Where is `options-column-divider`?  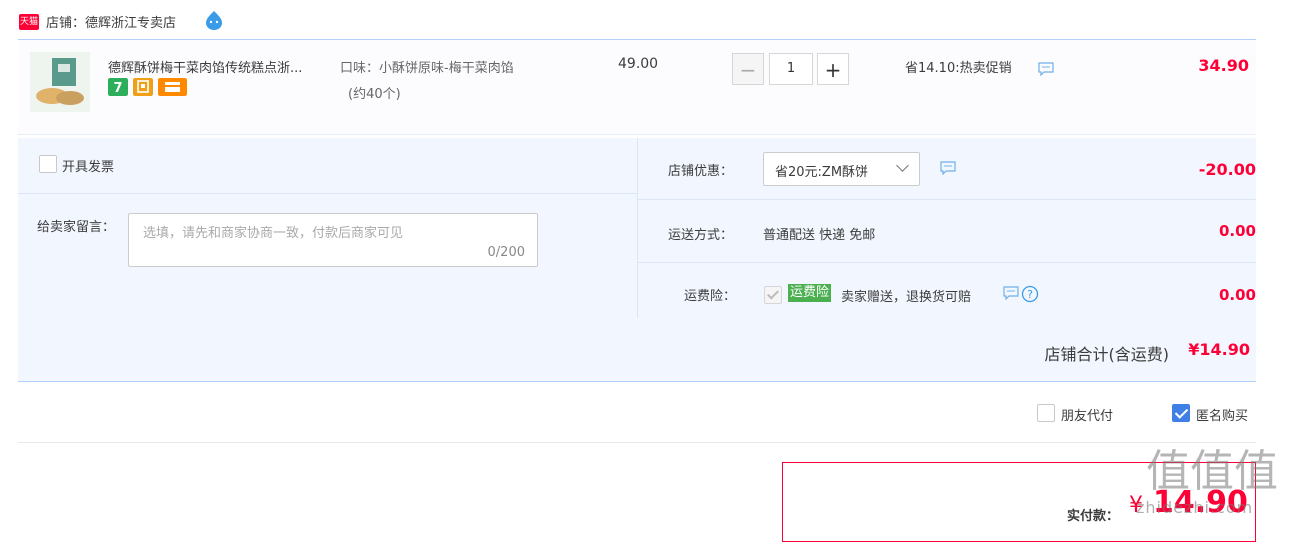 options-column-divider is located at coordinates (637, 228).